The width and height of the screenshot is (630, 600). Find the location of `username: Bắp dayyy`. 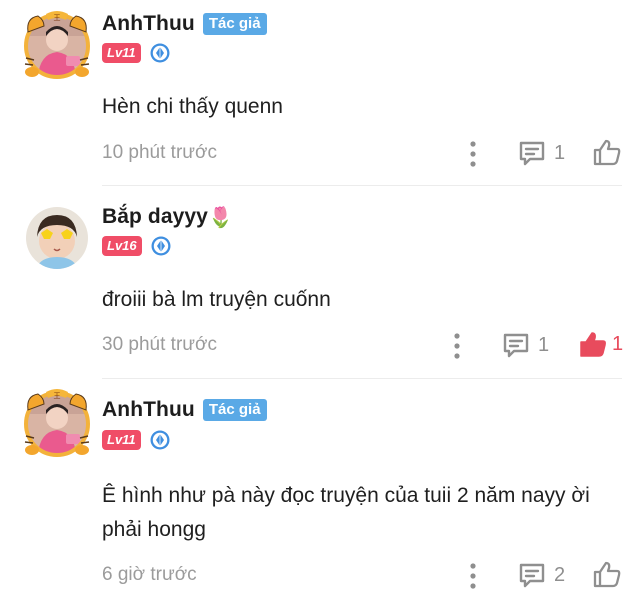

username: Bắp dayyy is located at coordinates (155, 217).